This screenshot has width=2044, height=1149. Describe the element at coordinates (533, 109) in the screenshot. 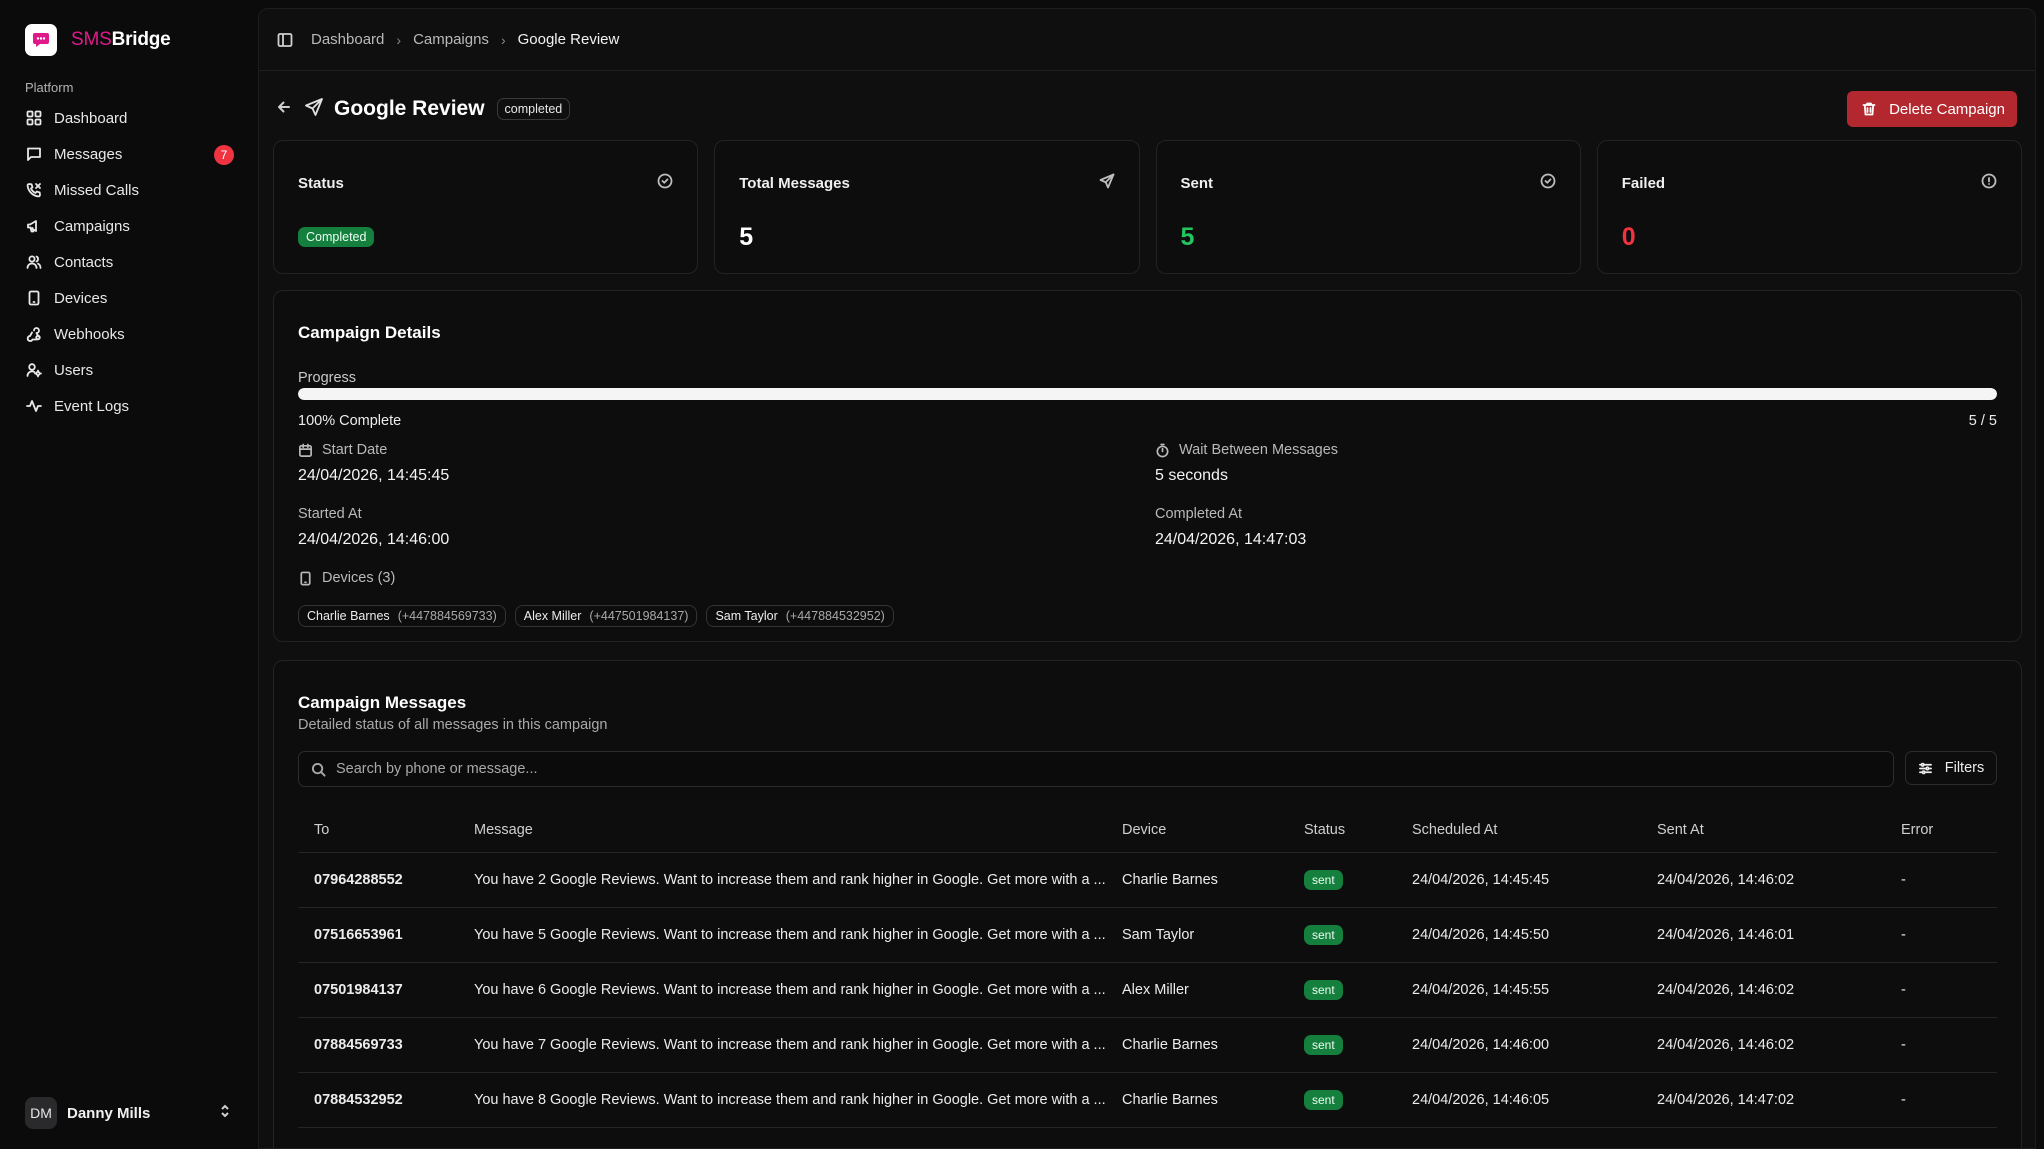

I see `status-badge: completed` at that location.